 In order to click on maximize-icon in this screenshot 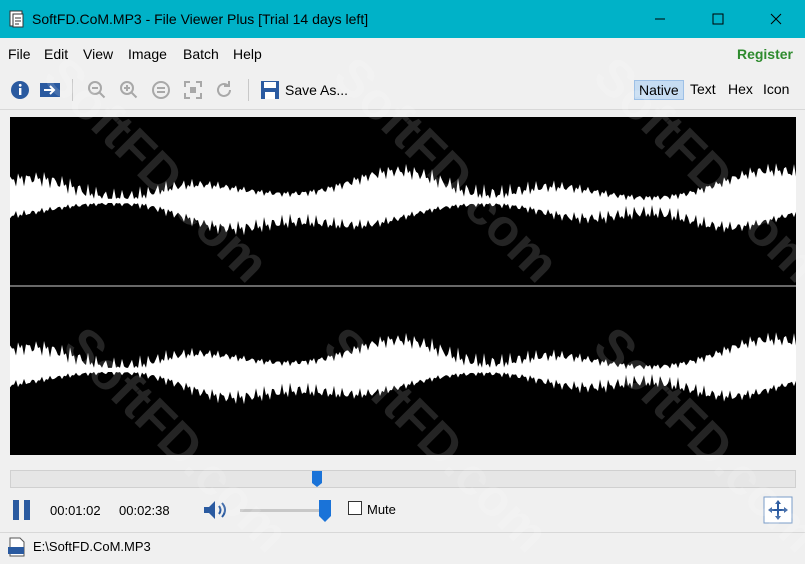, I will do `click(718, 19)`.